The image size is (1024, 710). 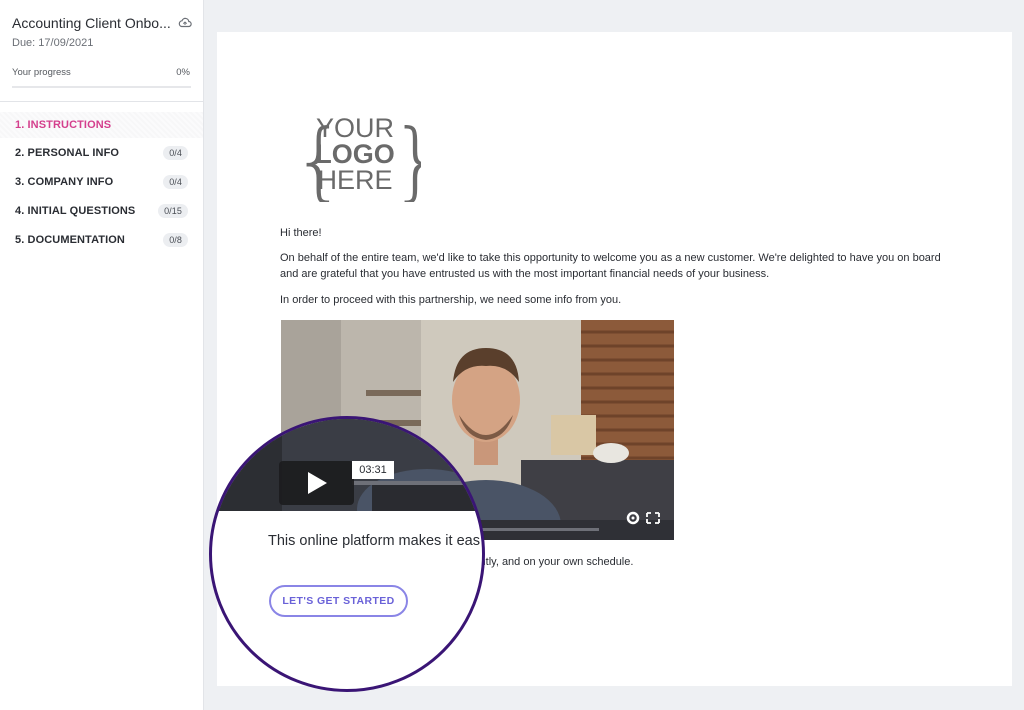 What do you see at coordinates (338, 601) in the screenshot?
I see `get-started-button: LET'S GET STARTED` at bounding box center [338, 601].